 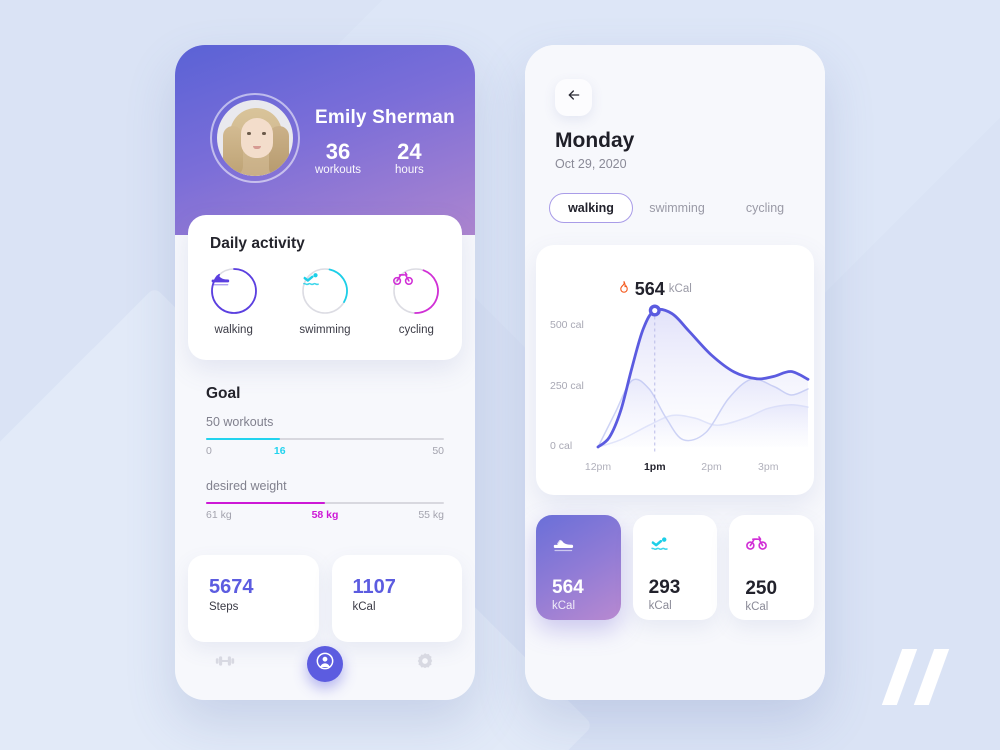 What do you see at coordinates (578, 567) in the screenshot?
I see `summary-card-walking: 564 kCal` at bounding box center [578, 567].